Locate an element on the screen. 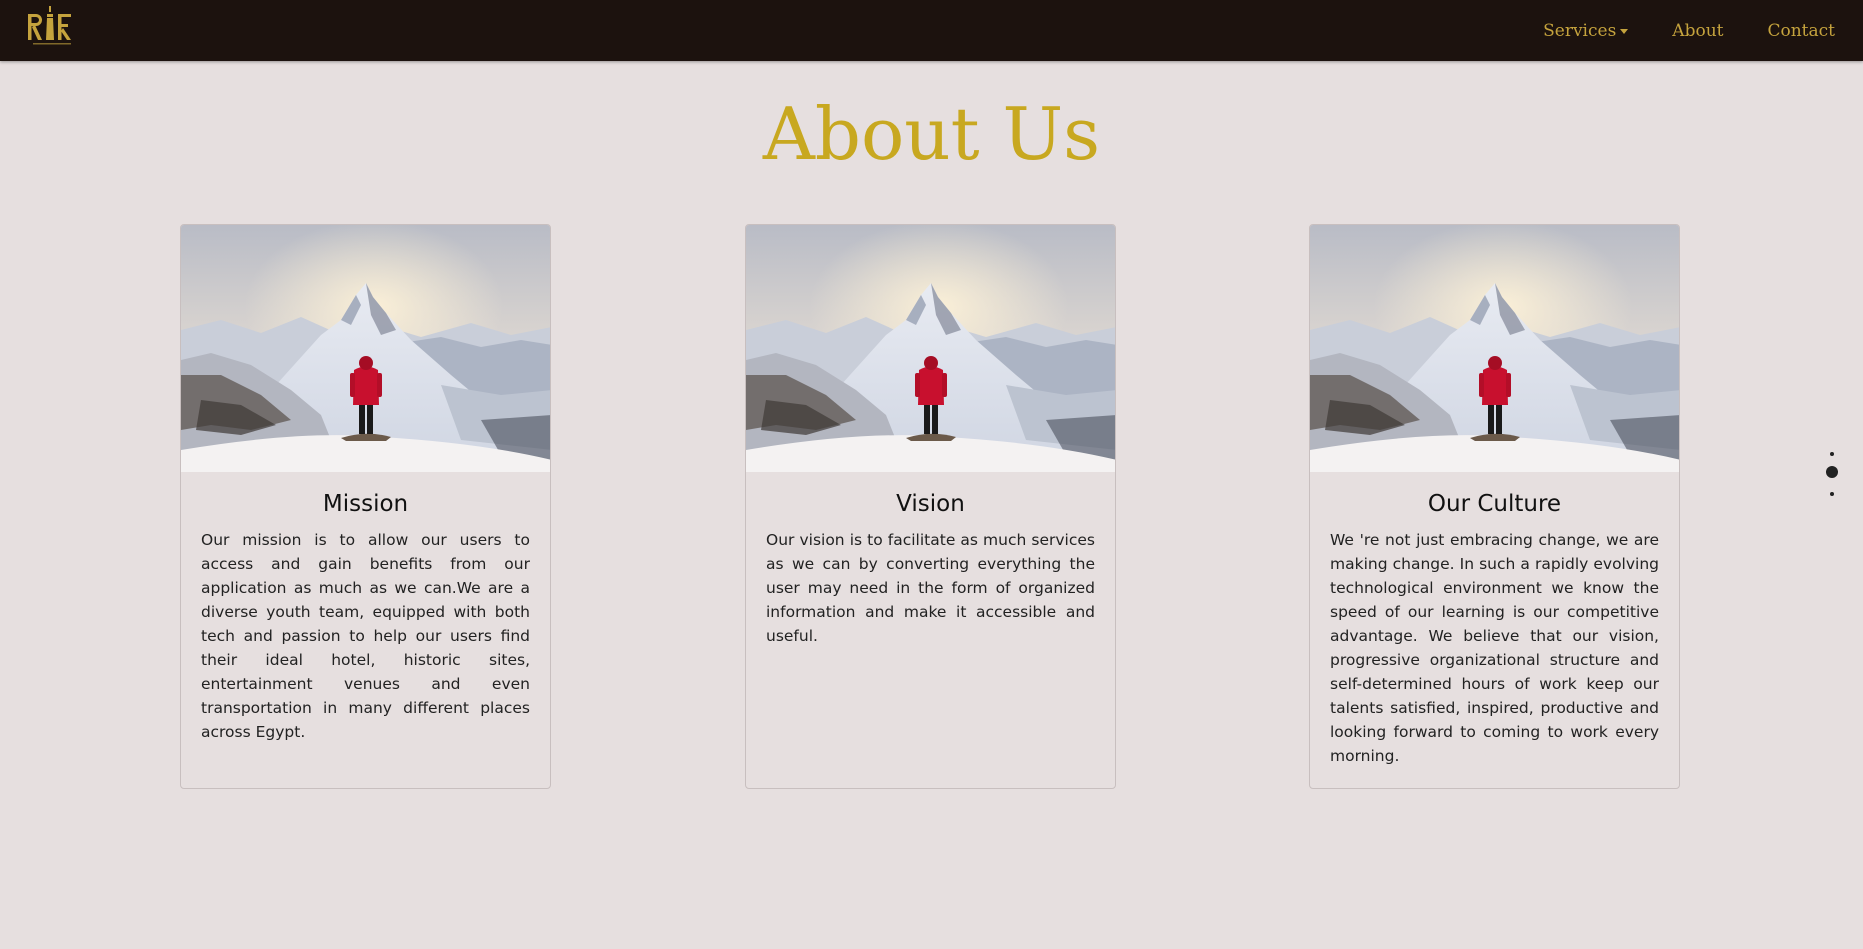 The width and height of the screenshot is (1863, 949). nav-links: Services About Contact is located at coordinates (1667, 30).